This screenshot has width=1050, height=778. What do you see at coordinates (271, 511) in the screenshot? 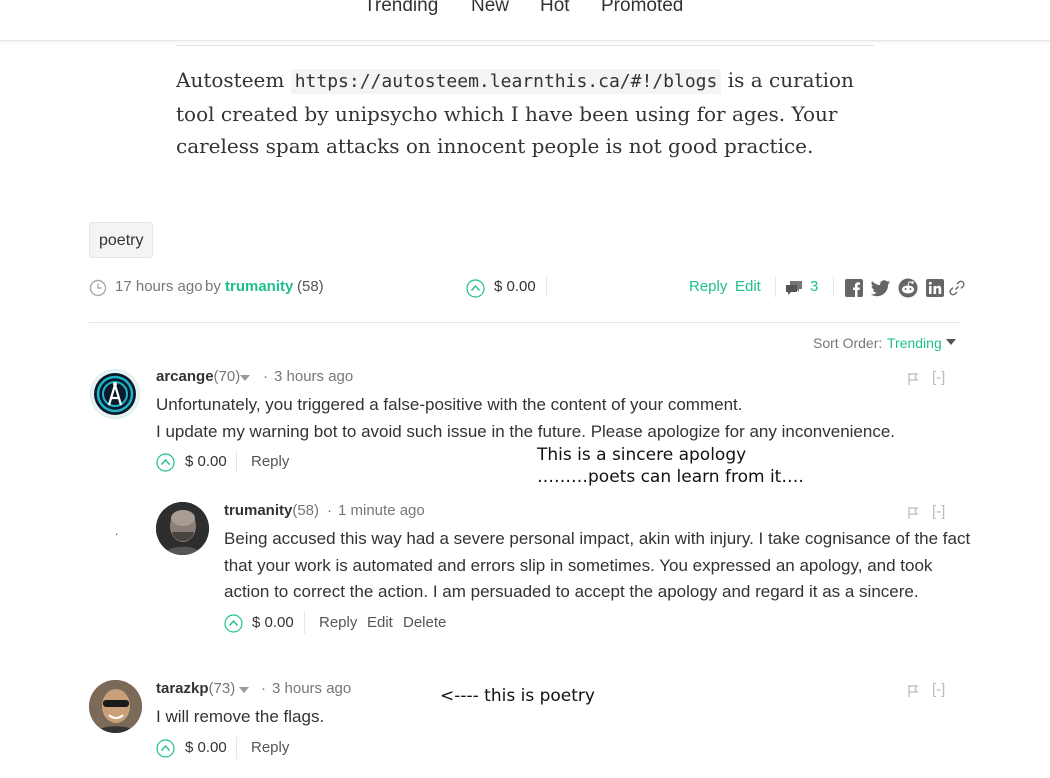
I see `comment-author: trumanity(58)` at bounding box center [271, 511].